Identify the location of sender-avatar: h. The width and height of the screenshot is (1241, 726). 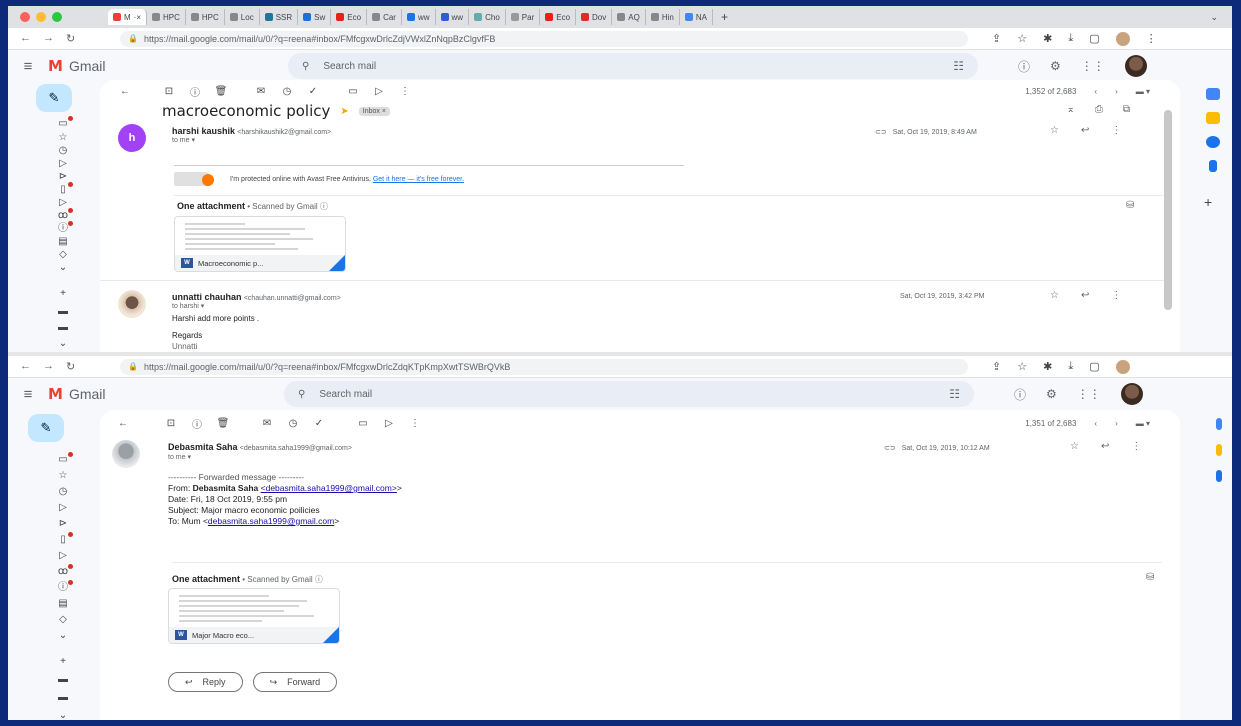
(132, 138).